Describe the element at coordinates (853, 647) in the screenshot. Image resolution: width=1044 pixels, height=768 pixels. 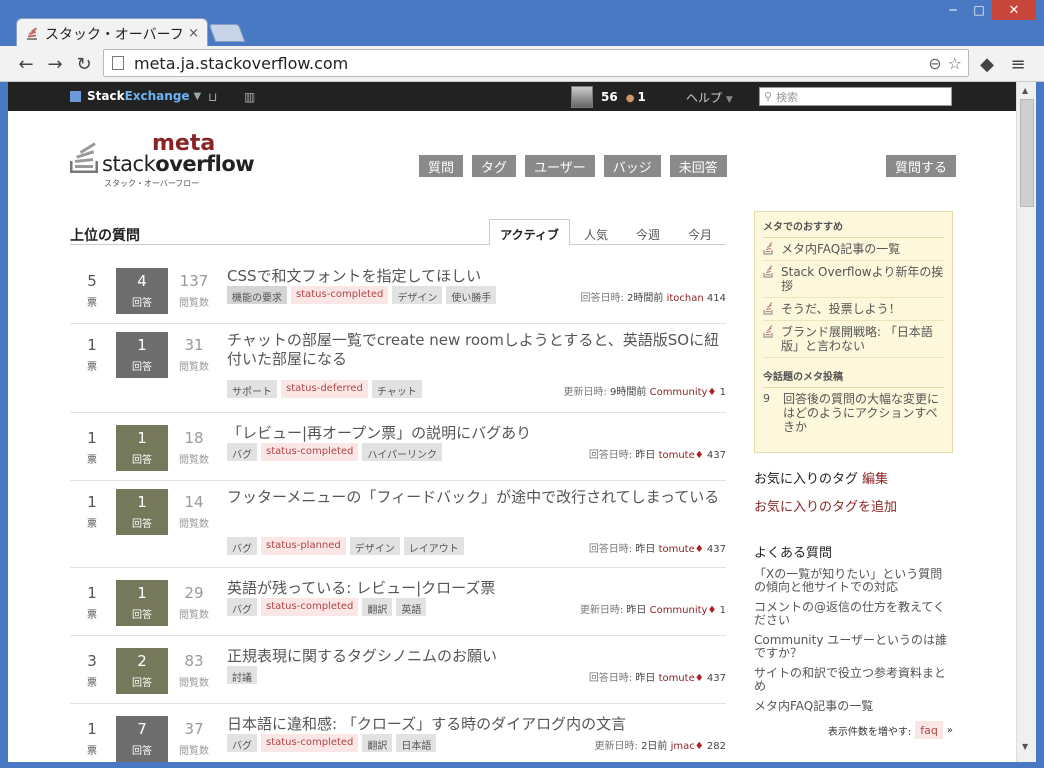
I see `faq-link: Community ユーザーというのは誰ですか？` at that location.